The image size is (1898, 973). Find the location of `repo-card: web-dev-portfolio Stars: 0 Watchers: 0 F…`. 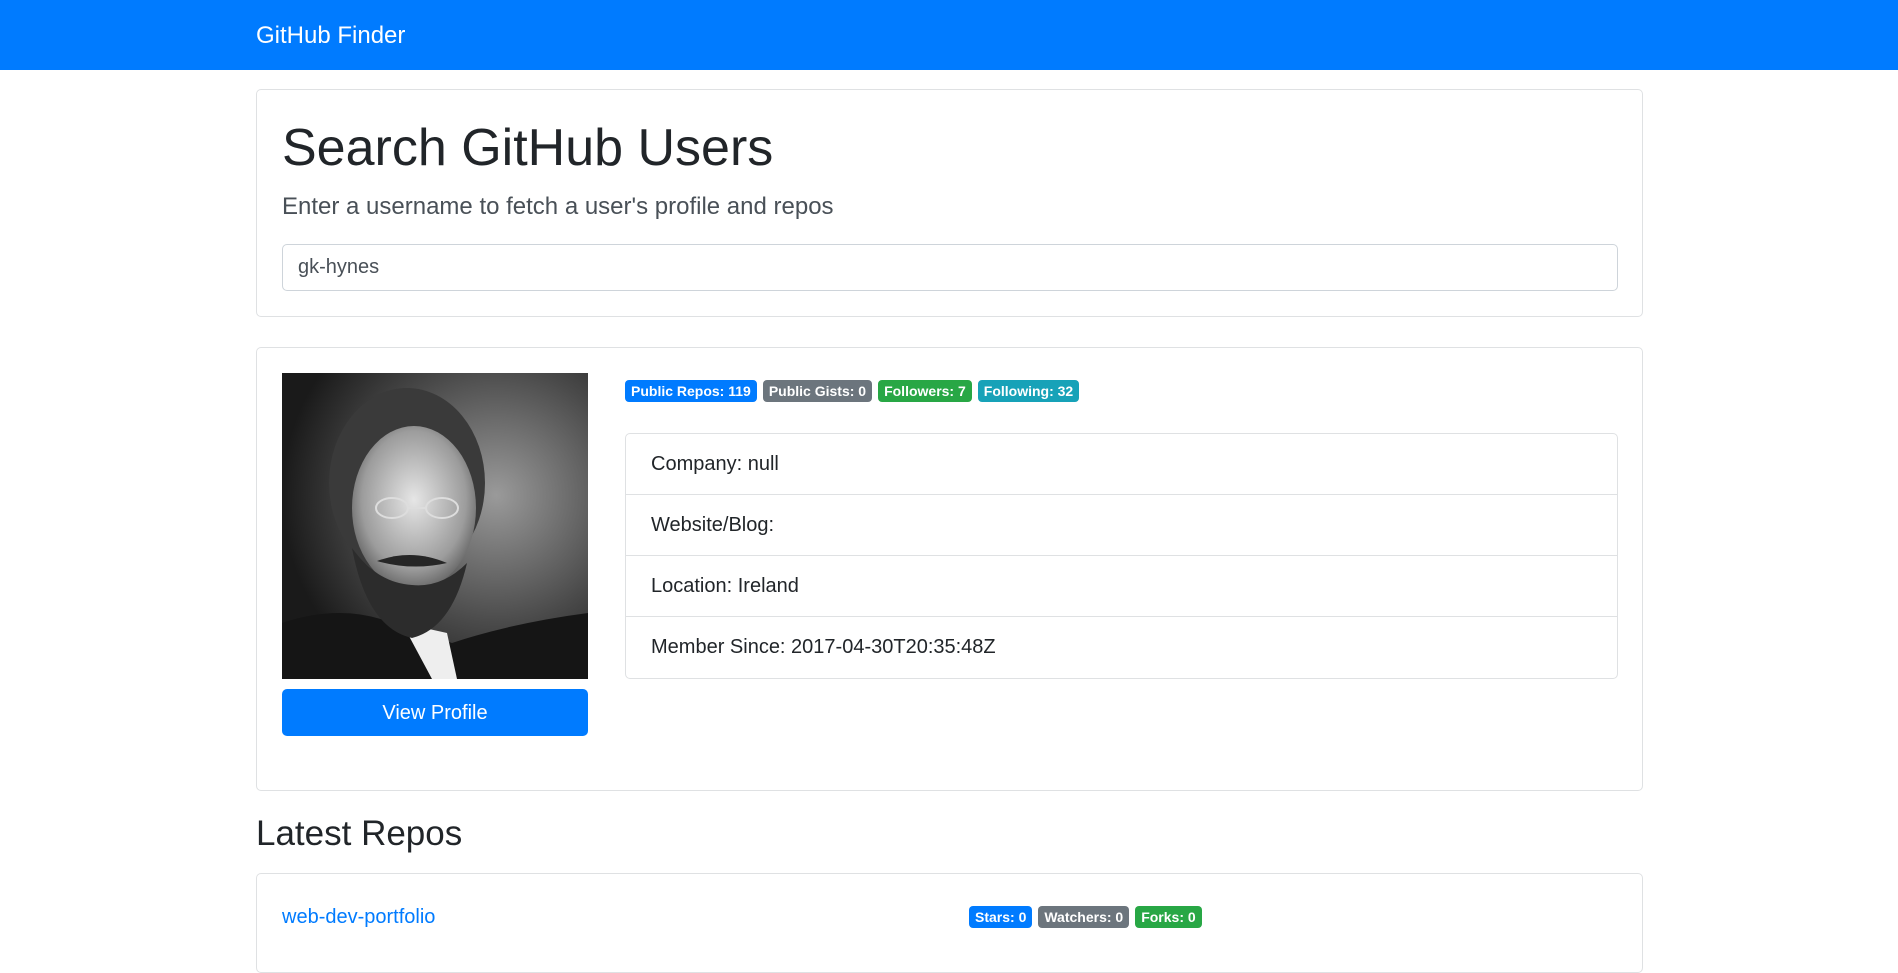

repo-card: web-dev-portfolio Stars: 0 Watchers: 0 F… is located at coordinates (949, 923).